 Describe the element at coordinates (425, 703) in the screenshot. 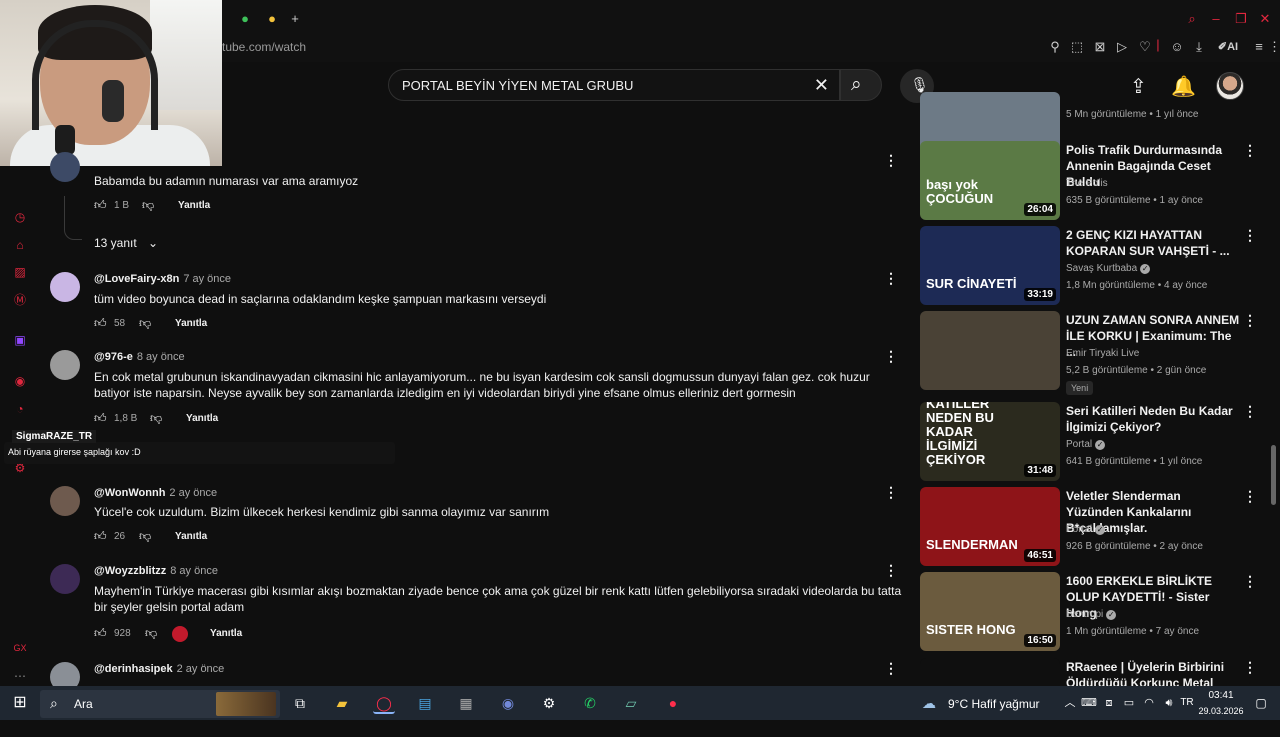

I see `app-icon: ▤` at that location.